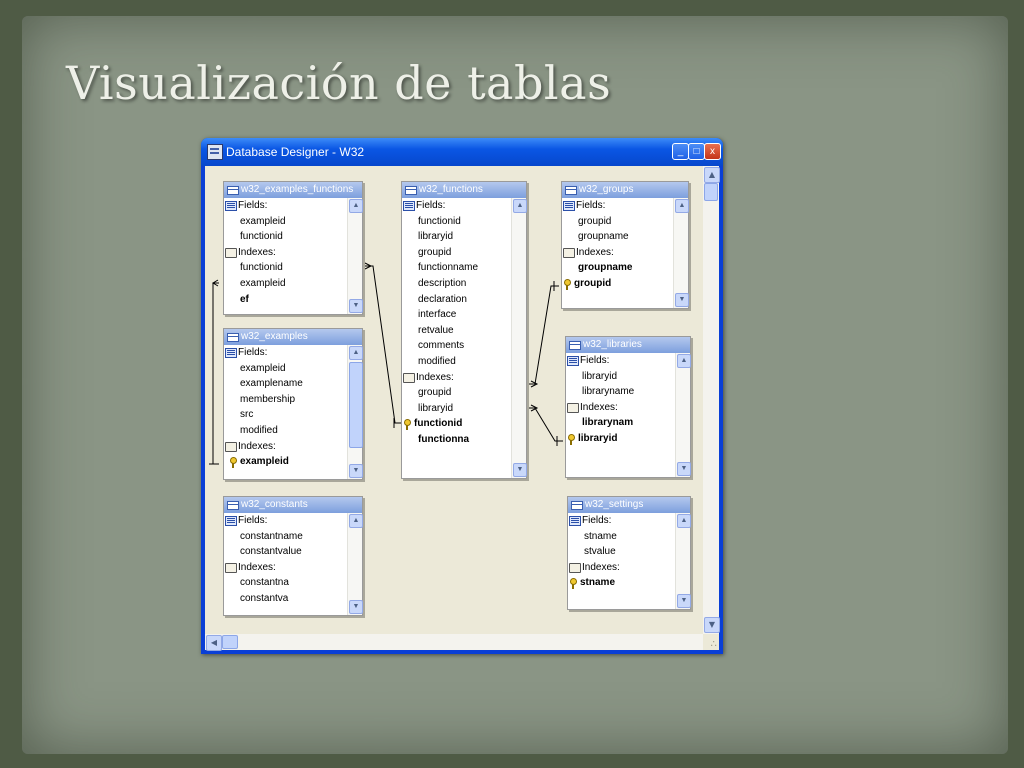 The width and height of the screenshot is (1024, 768). What do you see at coordinates (464, 300) in the screenshot?
I see `field-item: declaration` at bounding box center [464, 300].